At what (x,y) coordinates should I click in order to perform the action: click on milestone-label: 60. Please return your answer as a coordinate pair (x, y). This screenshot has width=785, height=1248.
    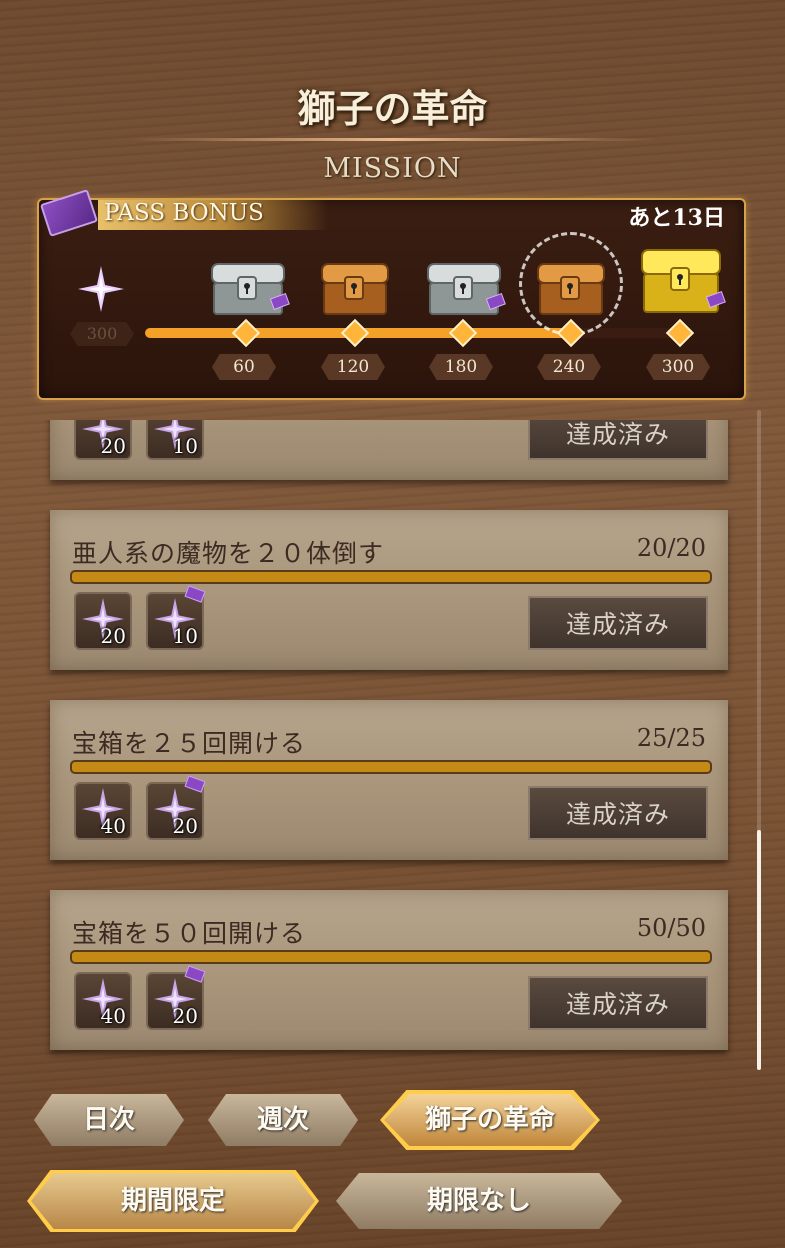
    Looking at the image, I should click on (244, 367).